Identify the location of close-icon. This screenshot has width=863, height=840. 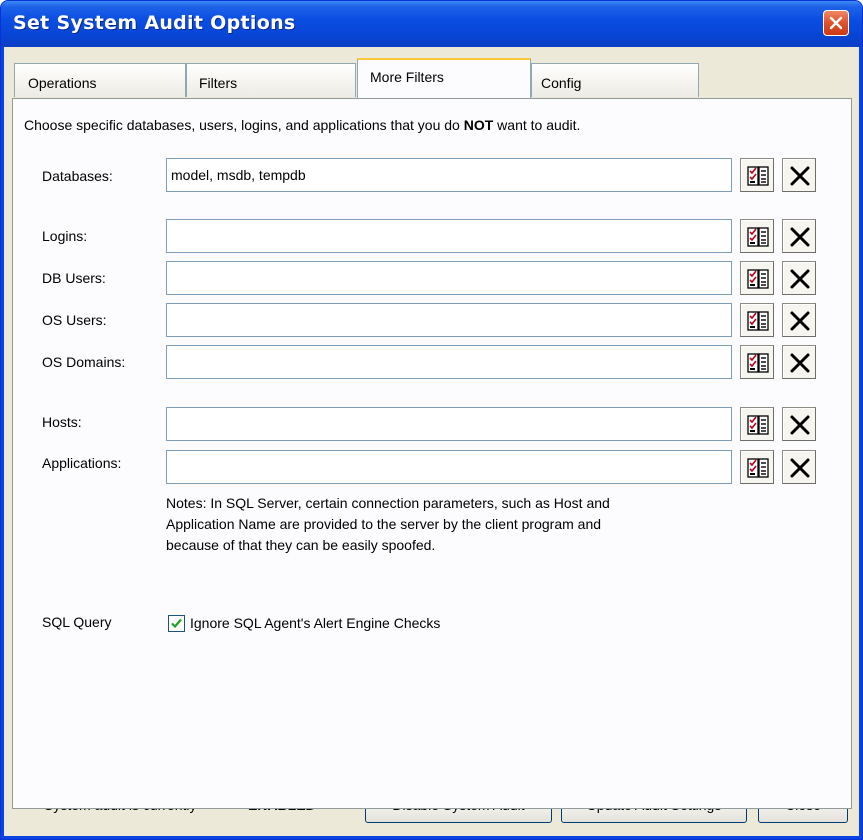
(836, 23).